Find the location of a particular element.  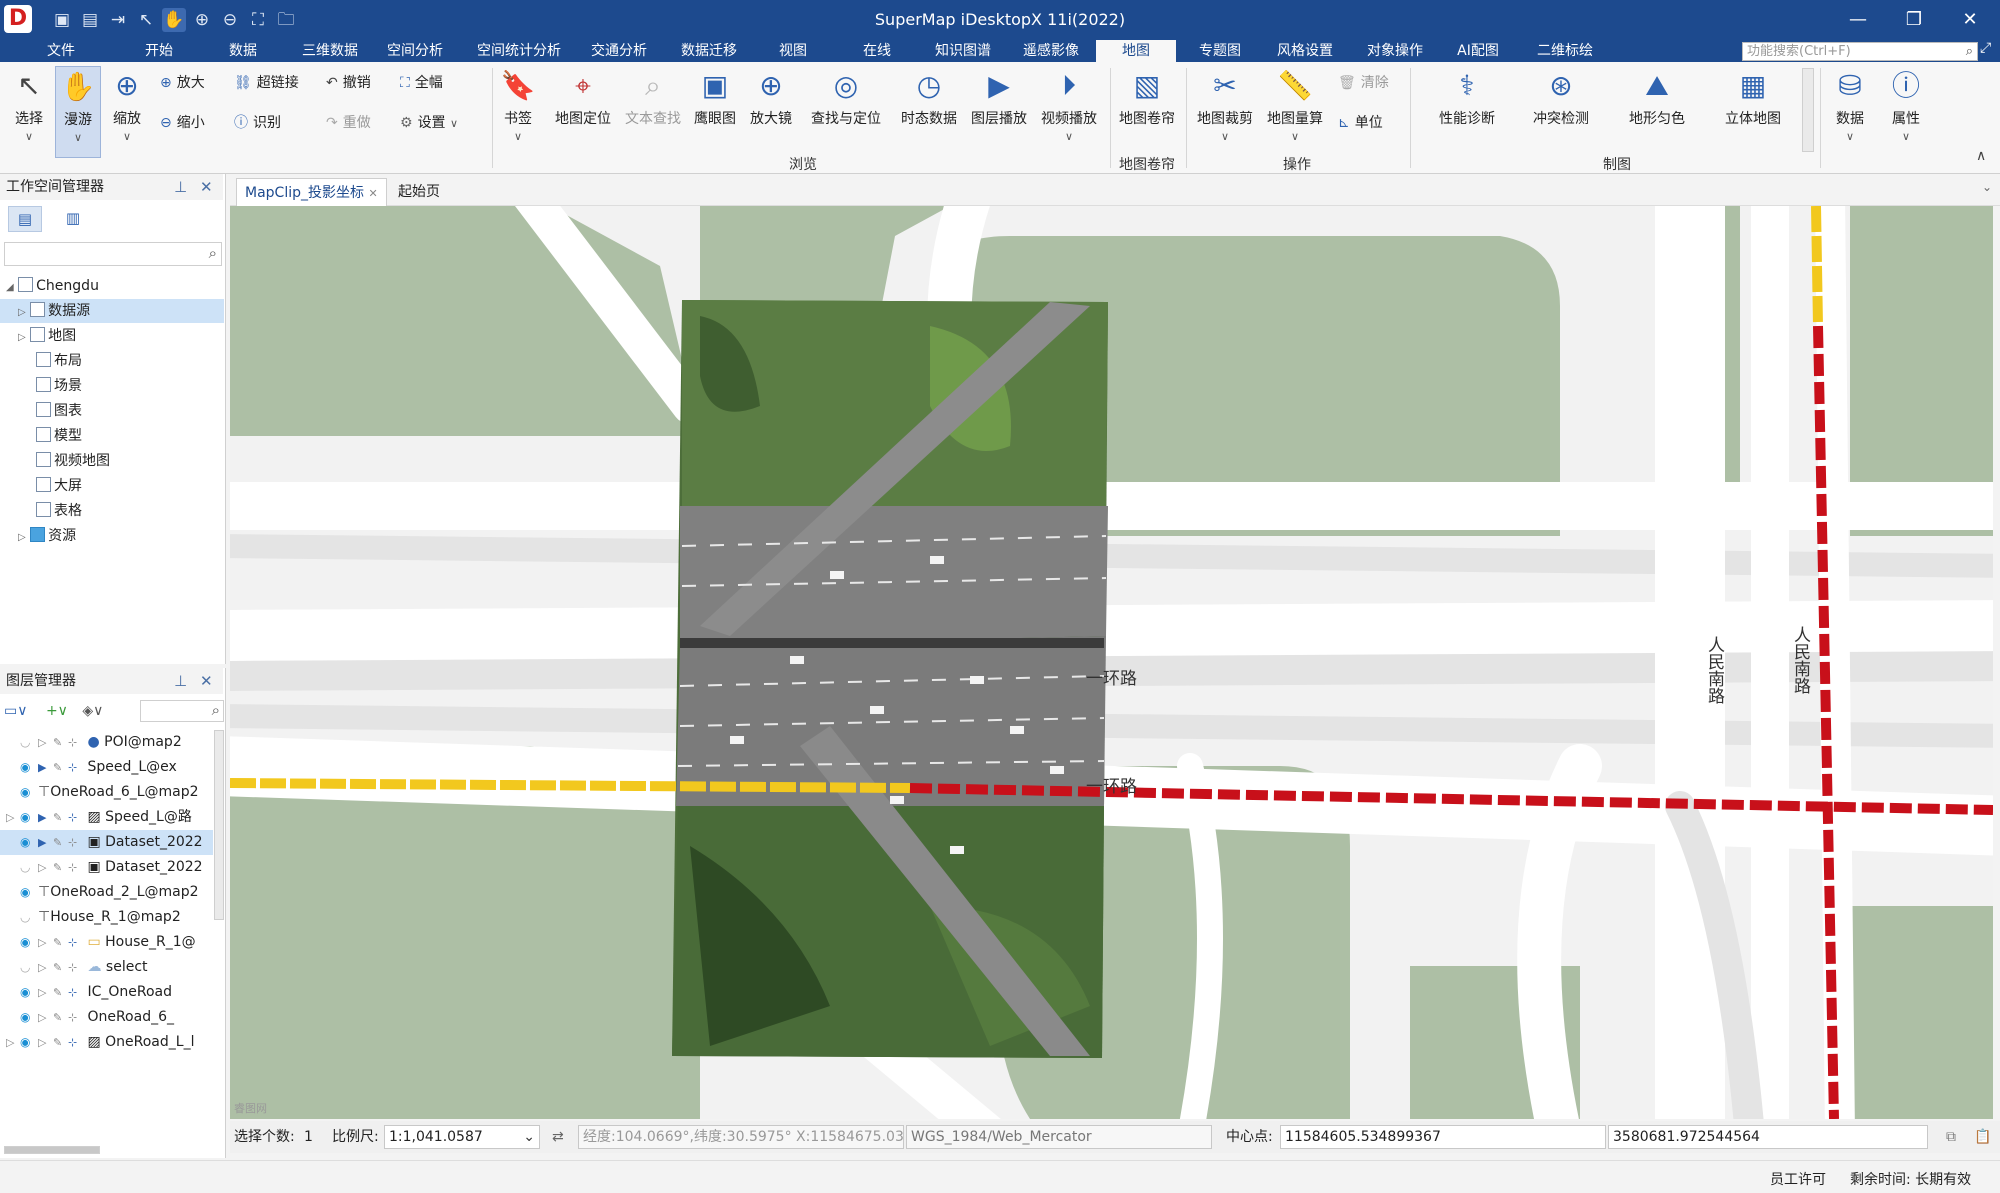

map-clip-button: ✂ 地图裁剪 ∨ is located at coordinates (1225, 112).